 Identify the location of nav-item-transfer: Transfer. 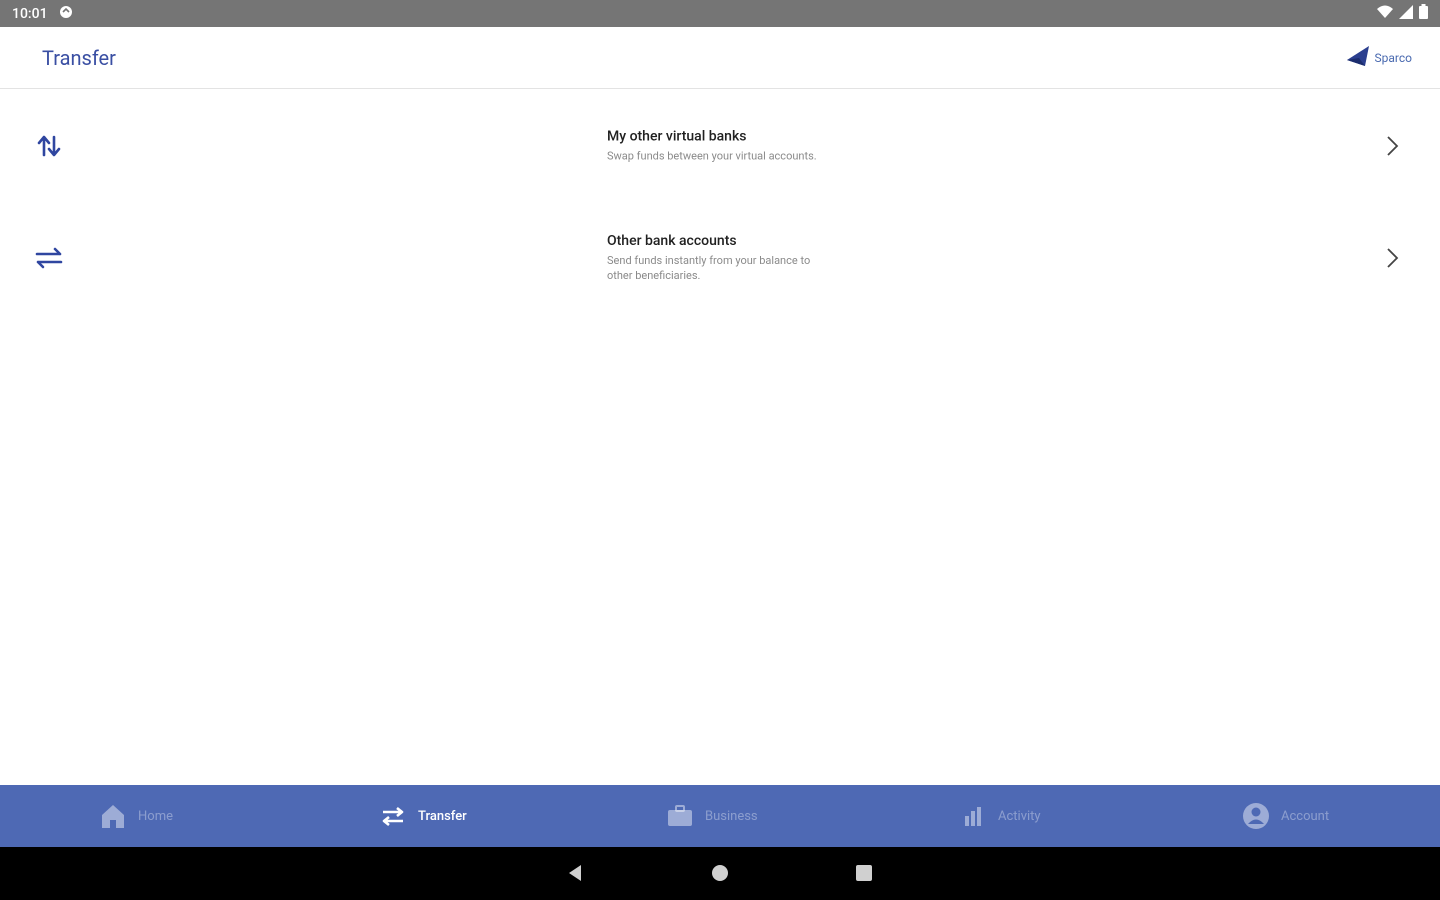
(422, 816).